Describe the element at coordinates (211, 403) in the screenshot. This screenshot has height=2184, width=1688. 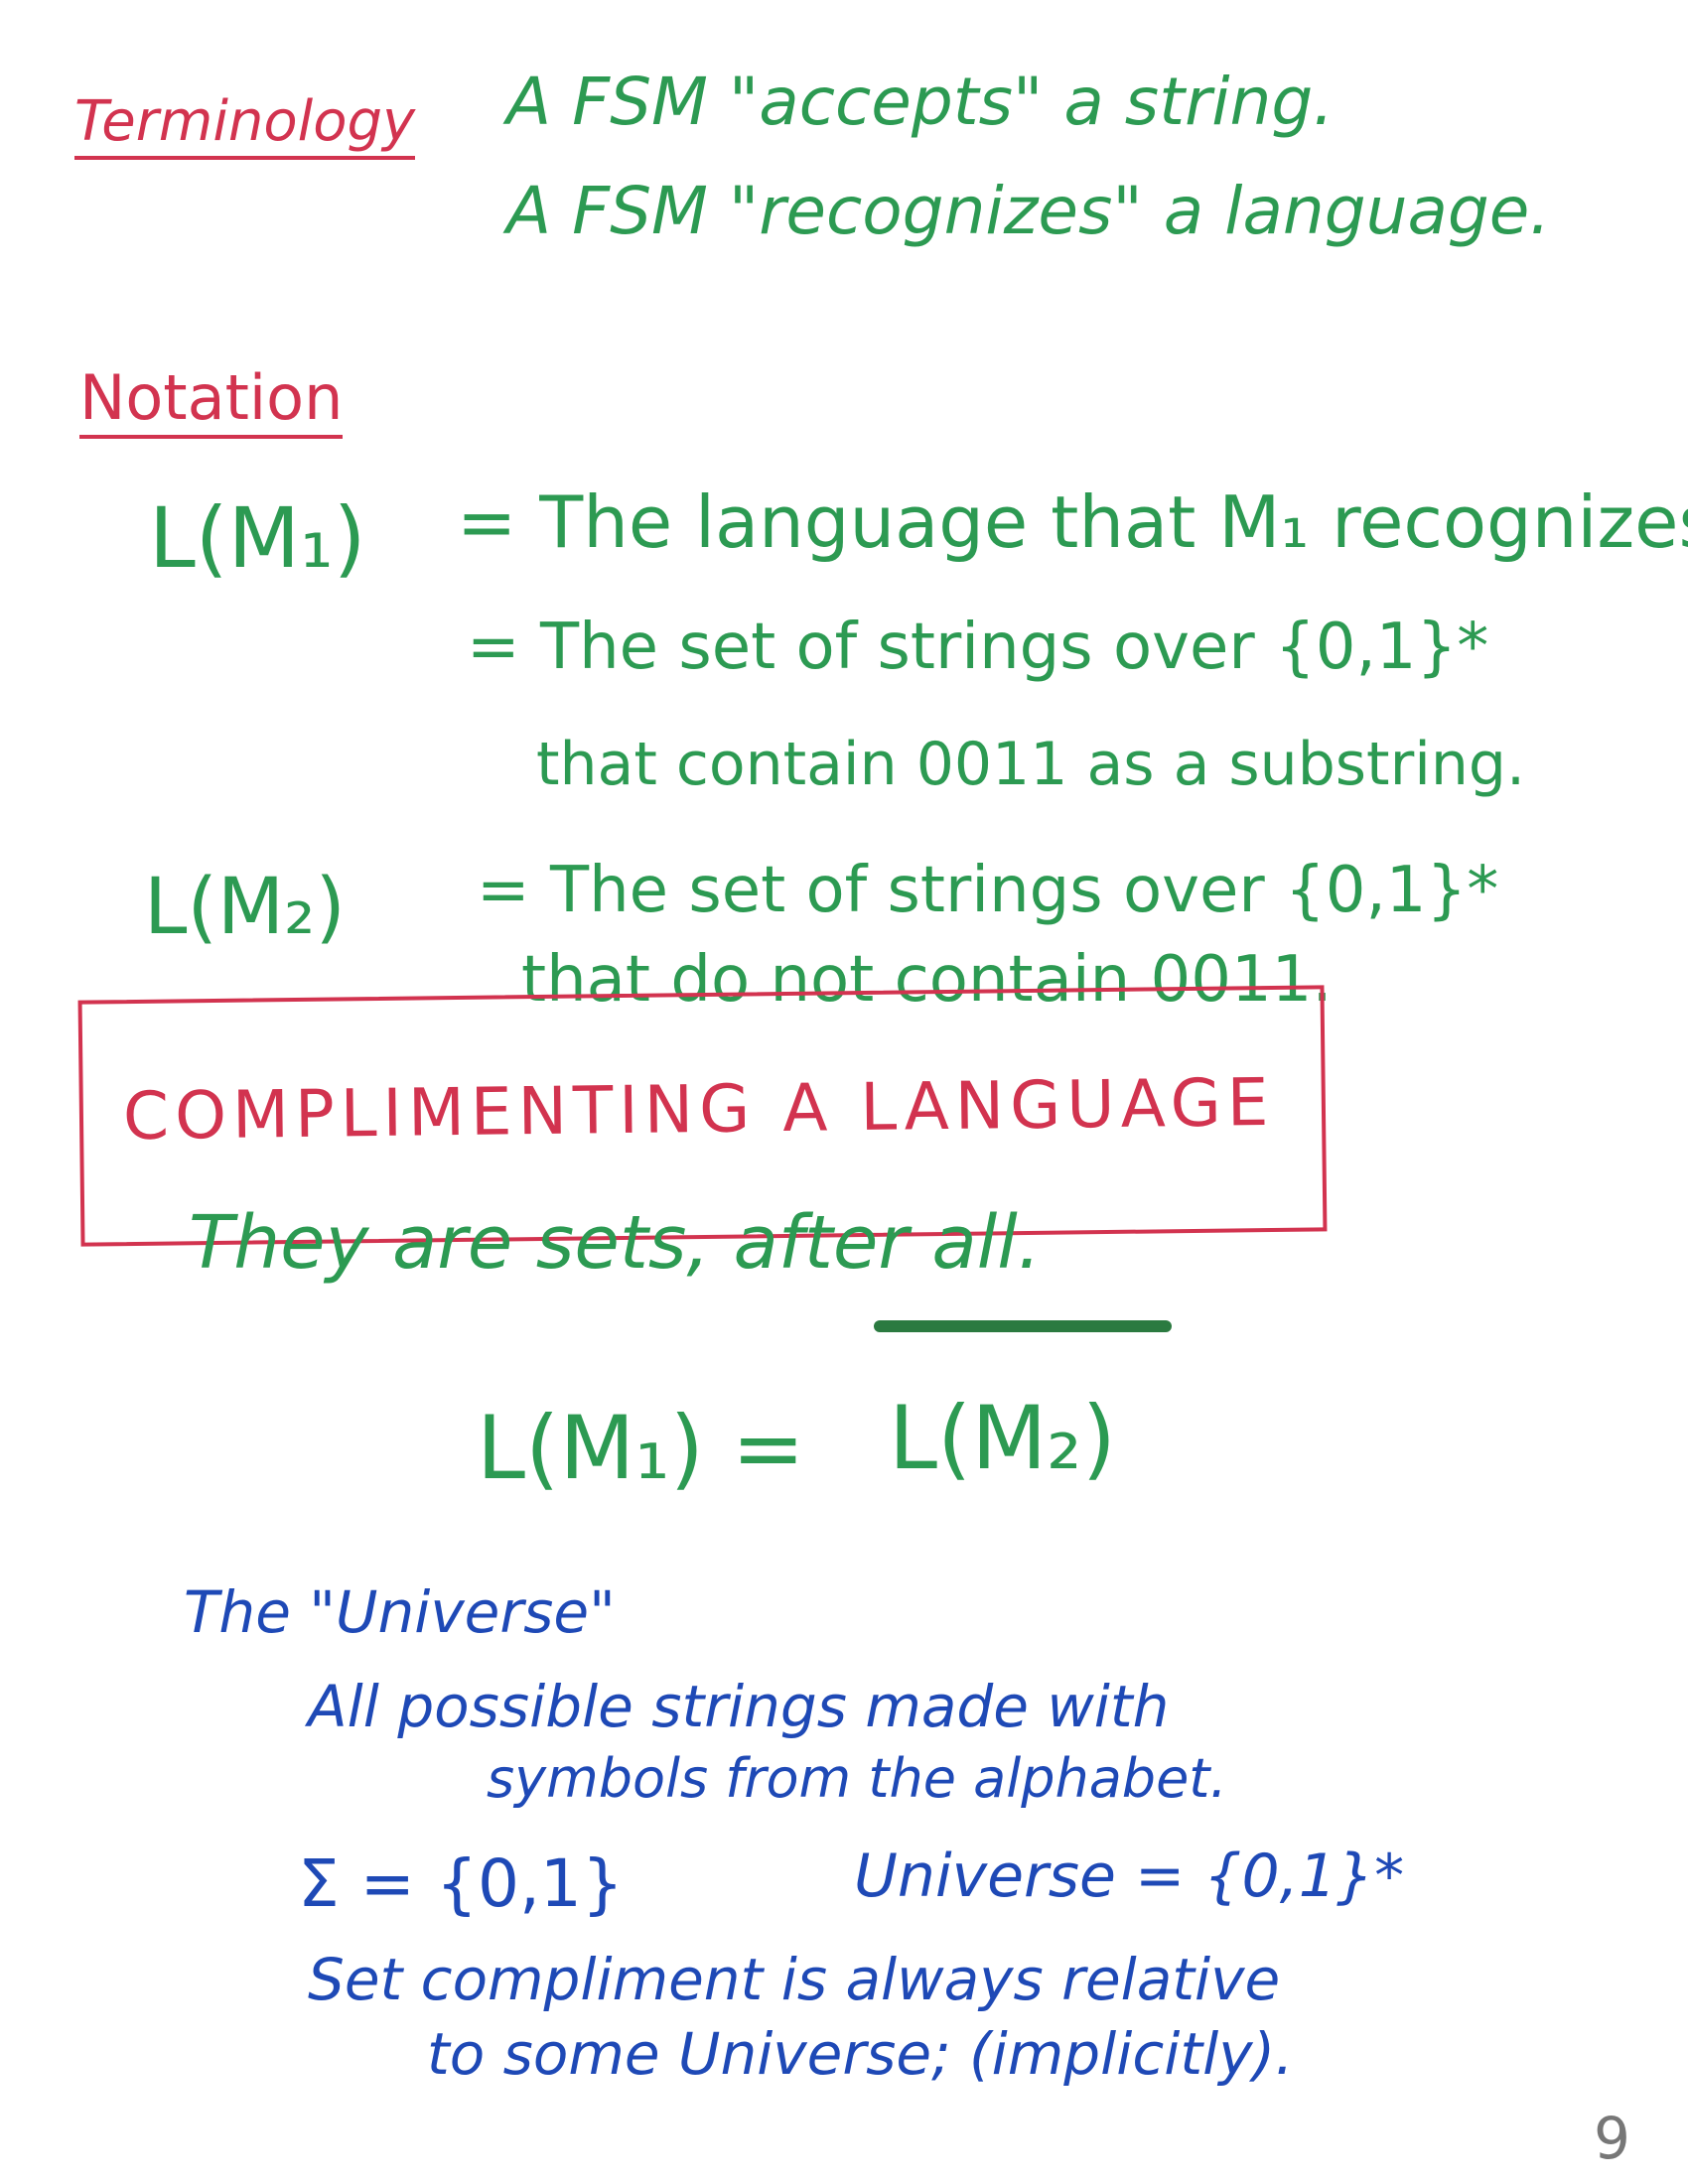
I see `notation-heading: Notation` at that location.